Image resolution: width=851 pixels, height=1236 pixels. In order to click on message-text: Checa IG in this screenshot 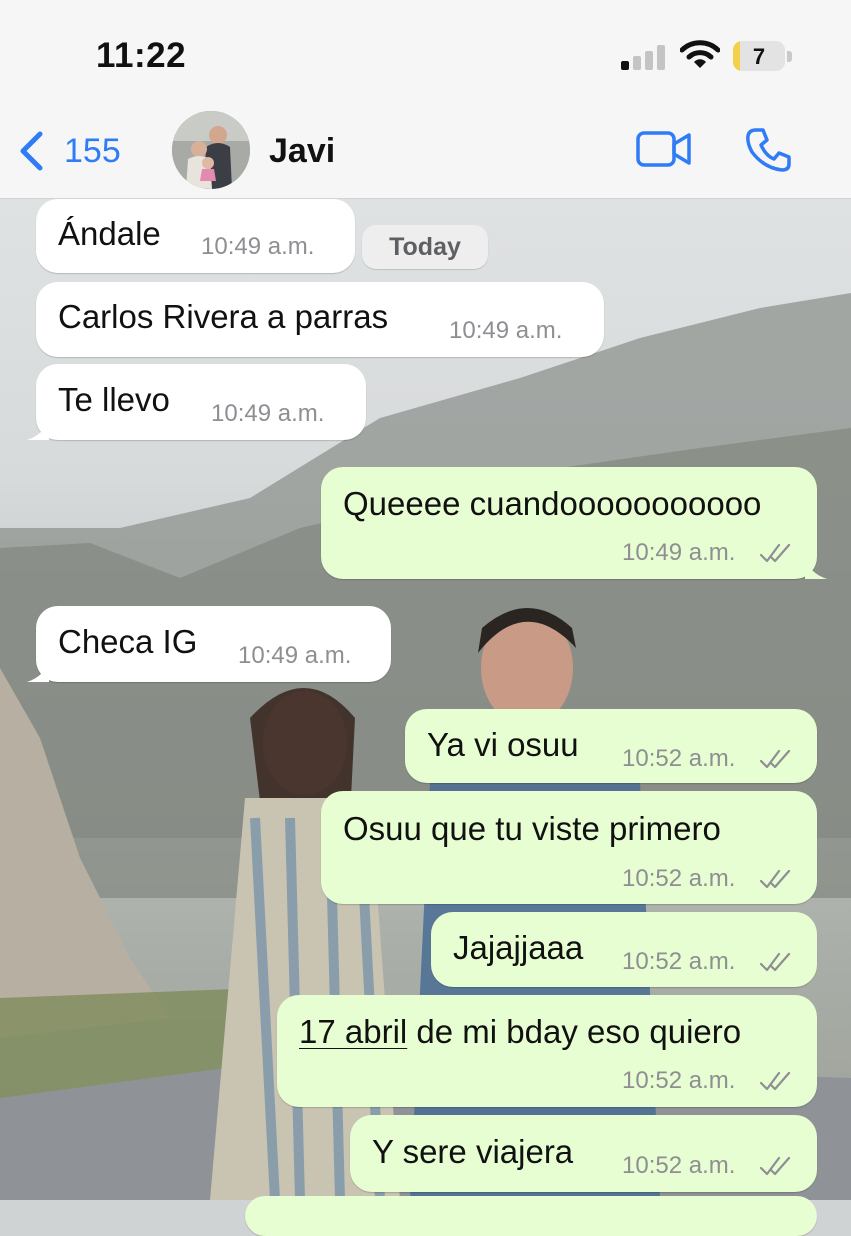, I will do `click(128, 641)`.